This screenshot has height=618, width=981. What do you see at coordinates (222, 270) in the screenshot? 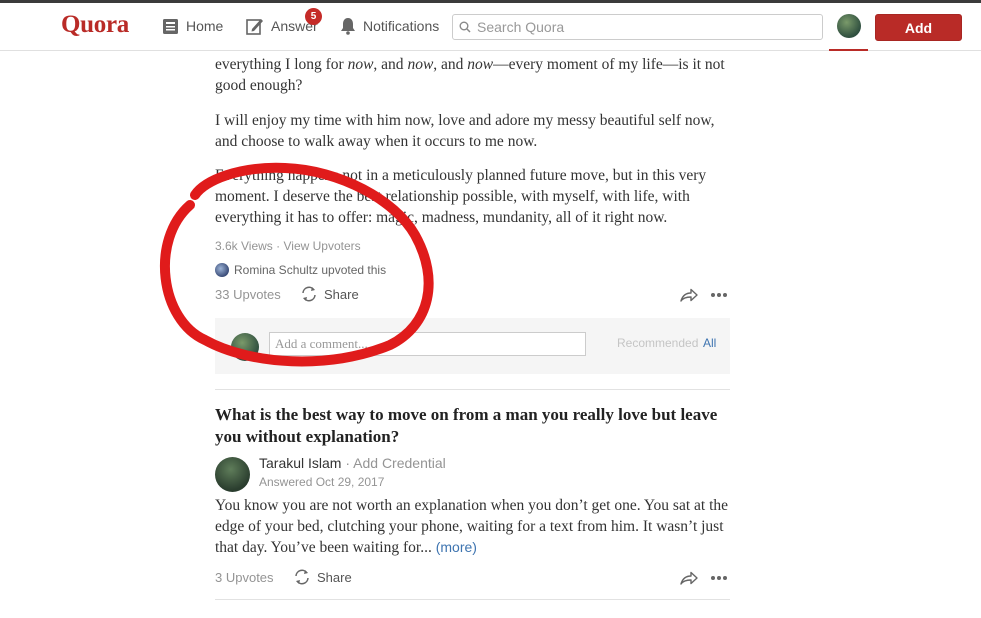
I see `upvoter-avatar` at bounding box center [222, 270].